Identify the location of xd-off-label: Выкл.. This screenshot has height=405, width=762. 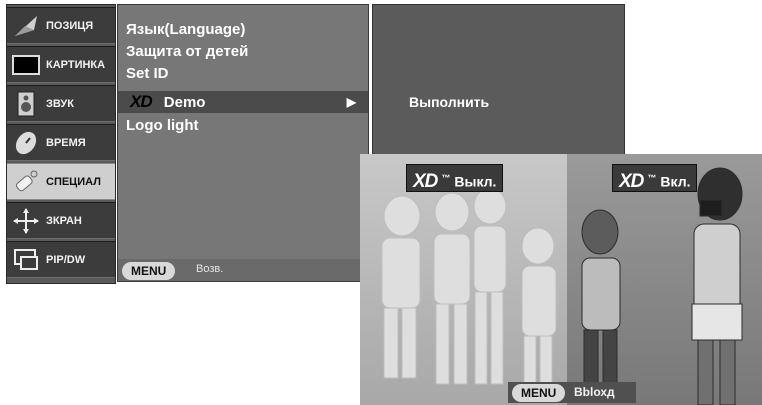
(475, 181).